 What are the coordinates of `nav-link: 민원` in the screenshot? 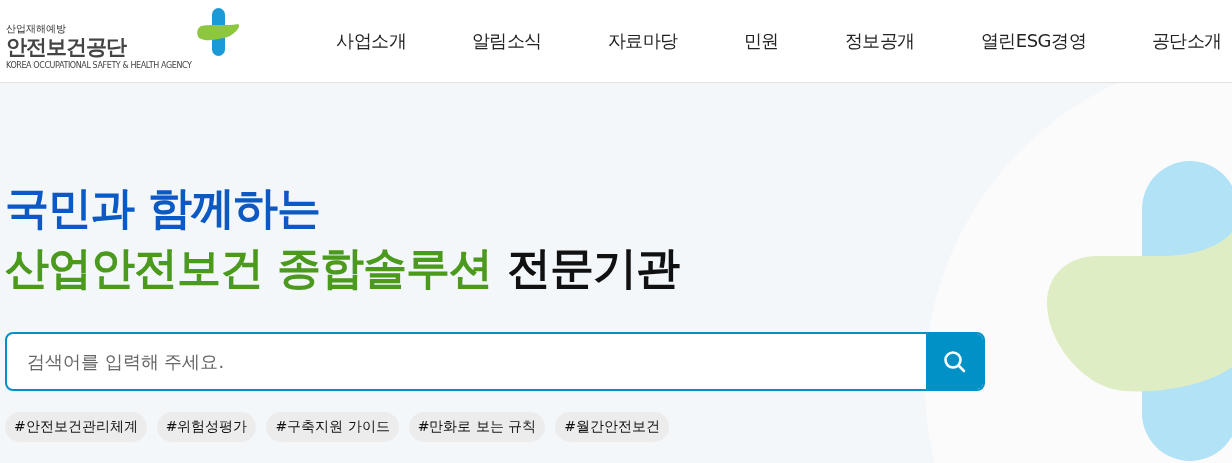 It's located at (761, 41).